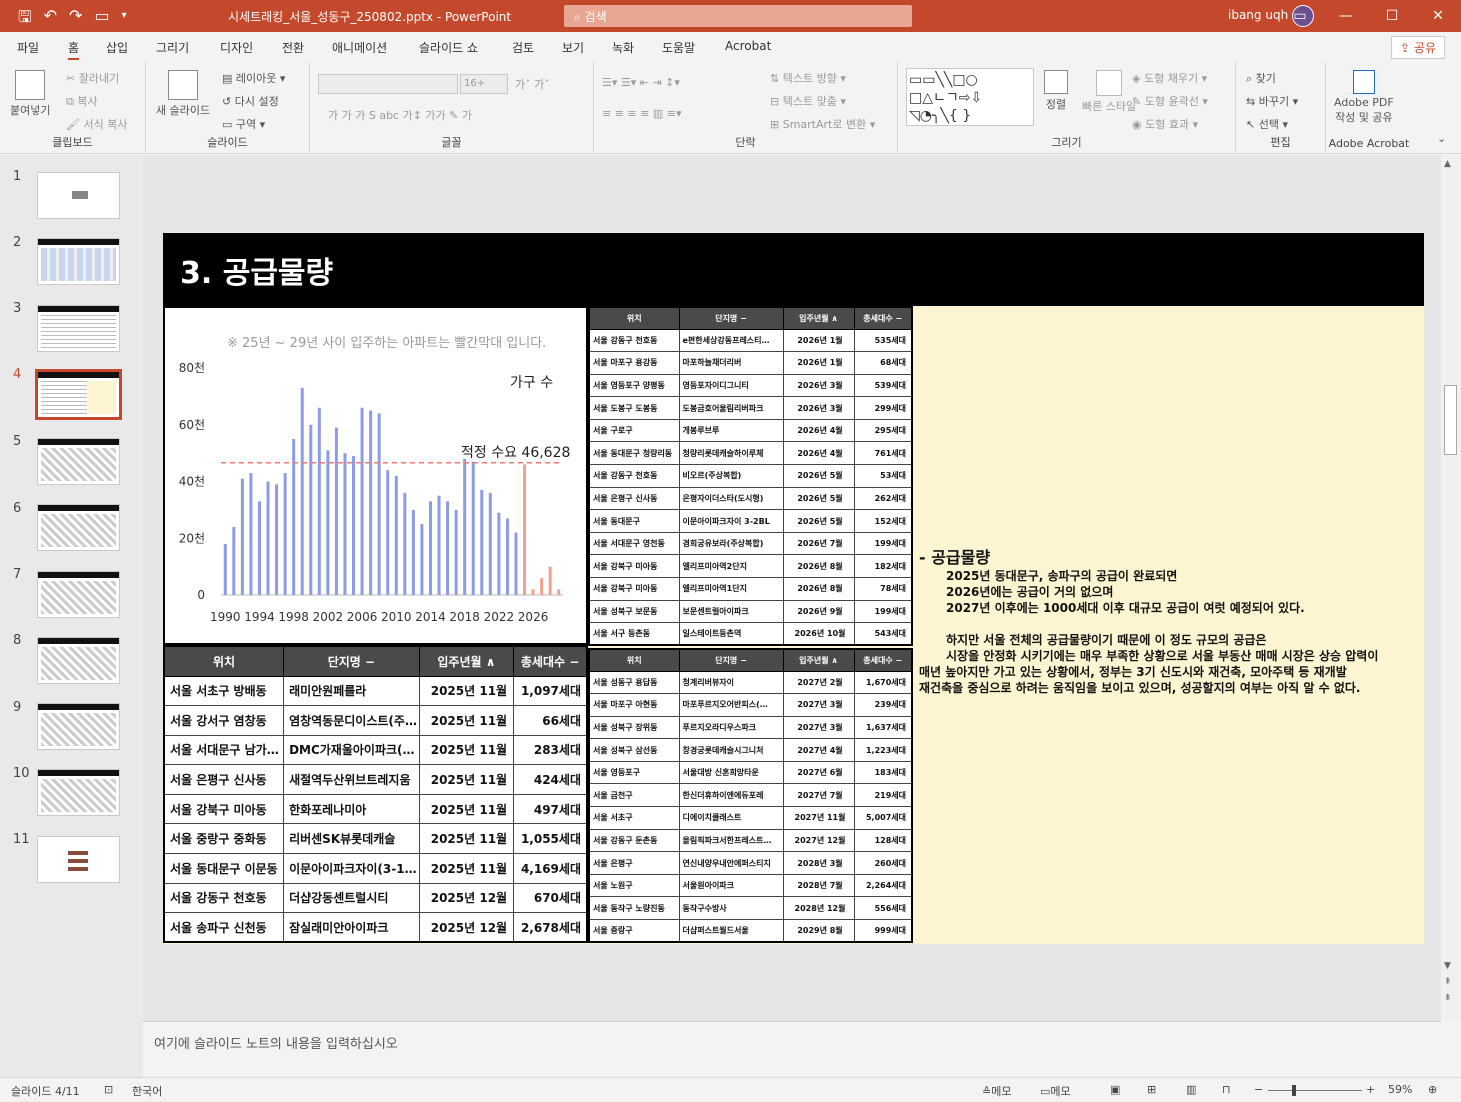 The image size is (1461, 1102). I want to click on cell-households: 182세대, so click(883, 566).